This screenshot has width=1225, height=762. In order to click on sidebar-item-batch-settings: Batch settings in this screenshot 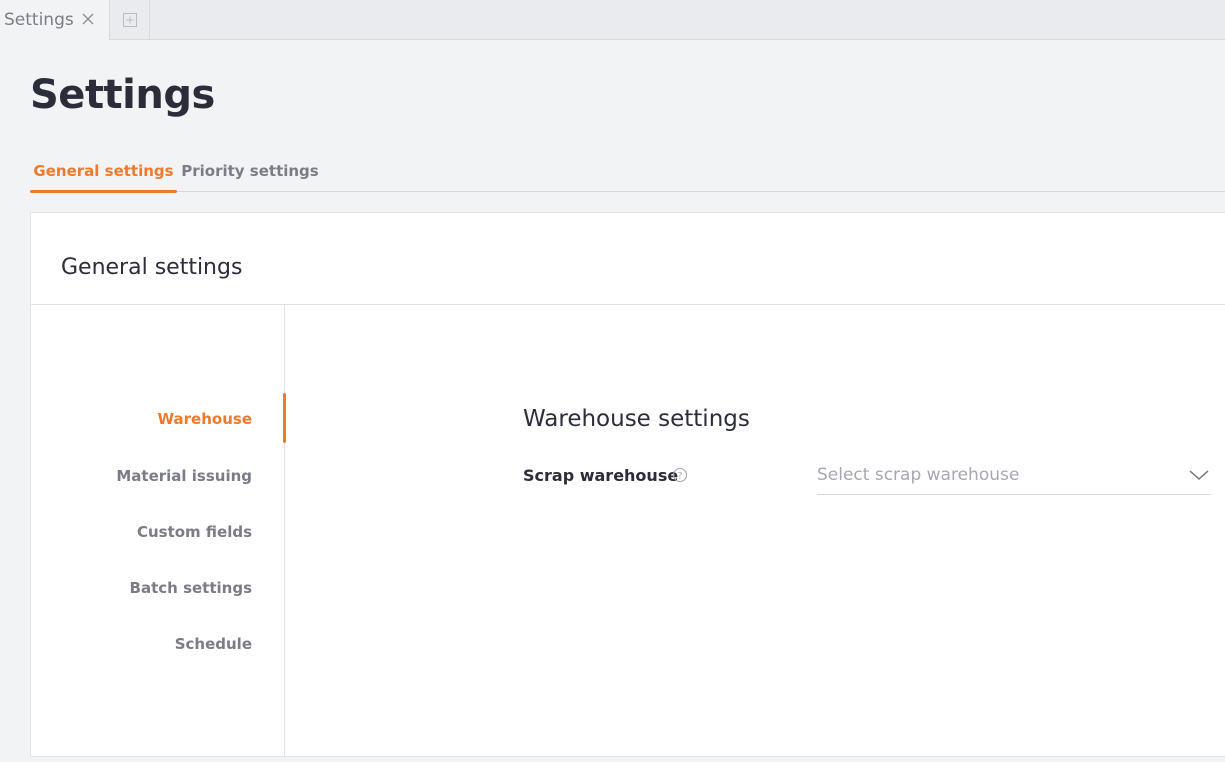, I will do `click(191, 588)`.